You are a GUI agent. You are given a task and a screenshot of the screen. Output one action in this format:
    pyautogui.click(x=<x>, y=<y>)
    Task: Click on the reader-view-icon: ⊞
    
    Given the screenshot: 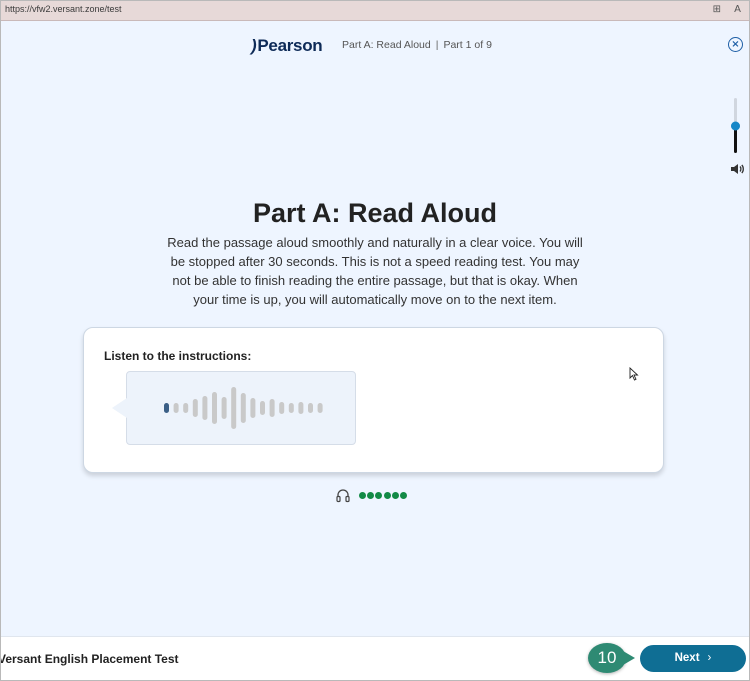 What is the action you would take?
    pyautogui.click(x=717, y=9)
    